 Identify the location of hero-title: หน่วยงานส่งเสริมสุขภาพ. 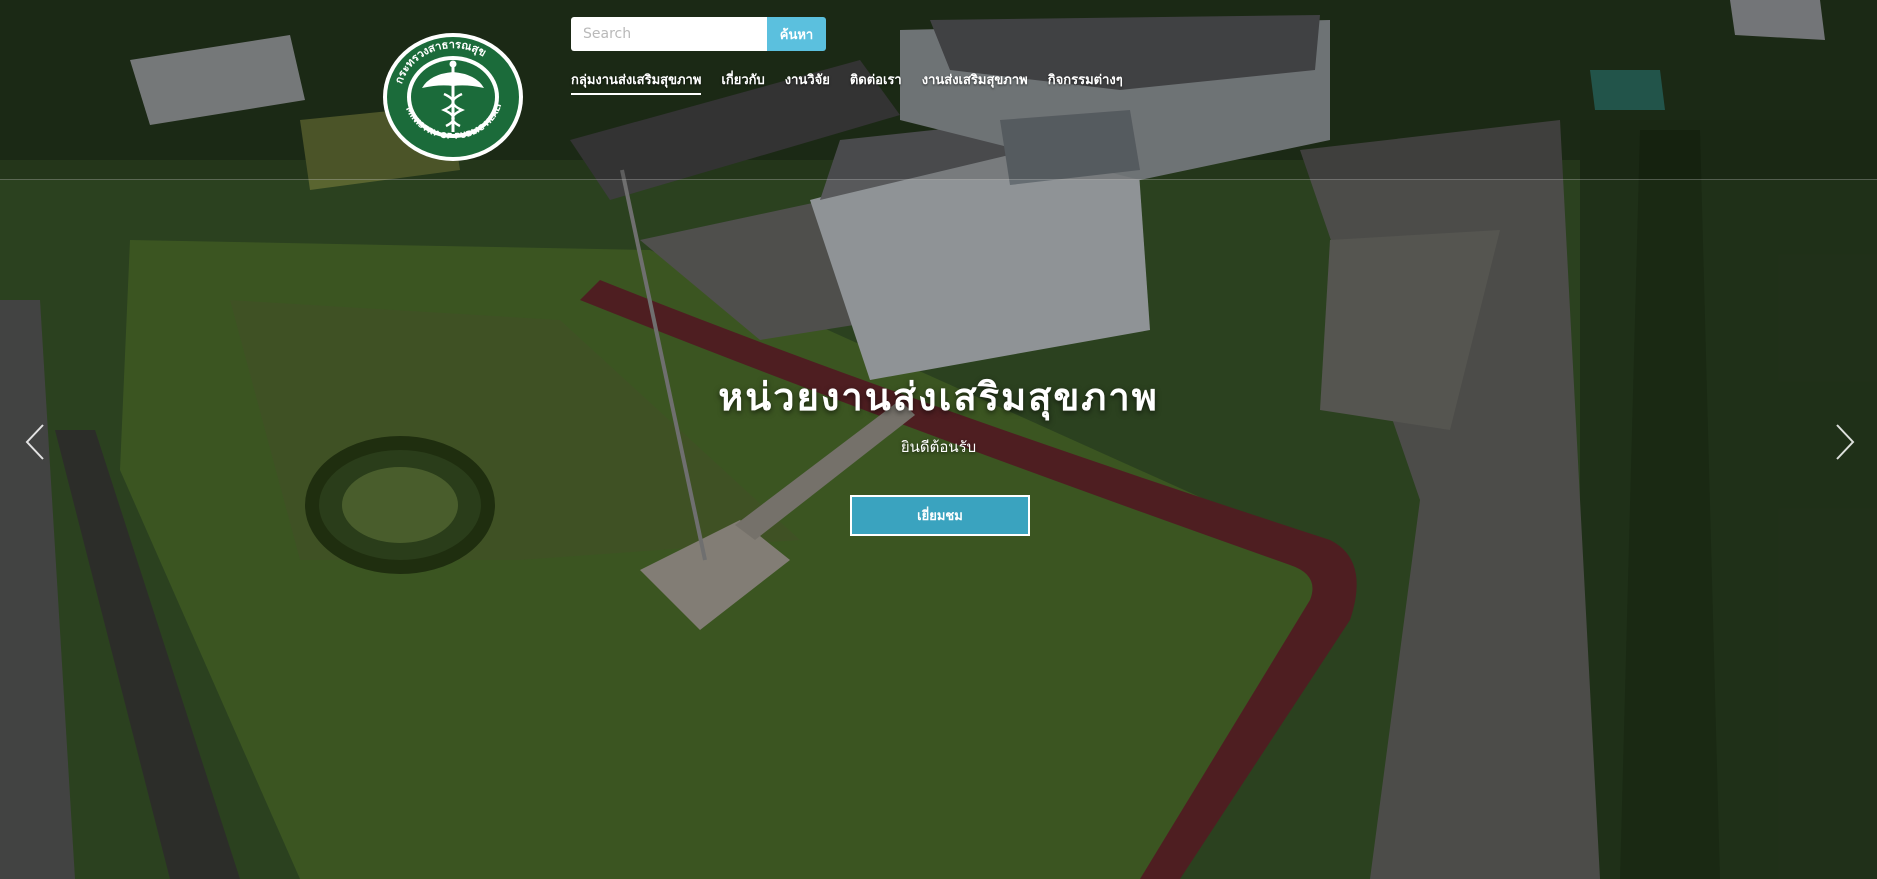
(938, 397).